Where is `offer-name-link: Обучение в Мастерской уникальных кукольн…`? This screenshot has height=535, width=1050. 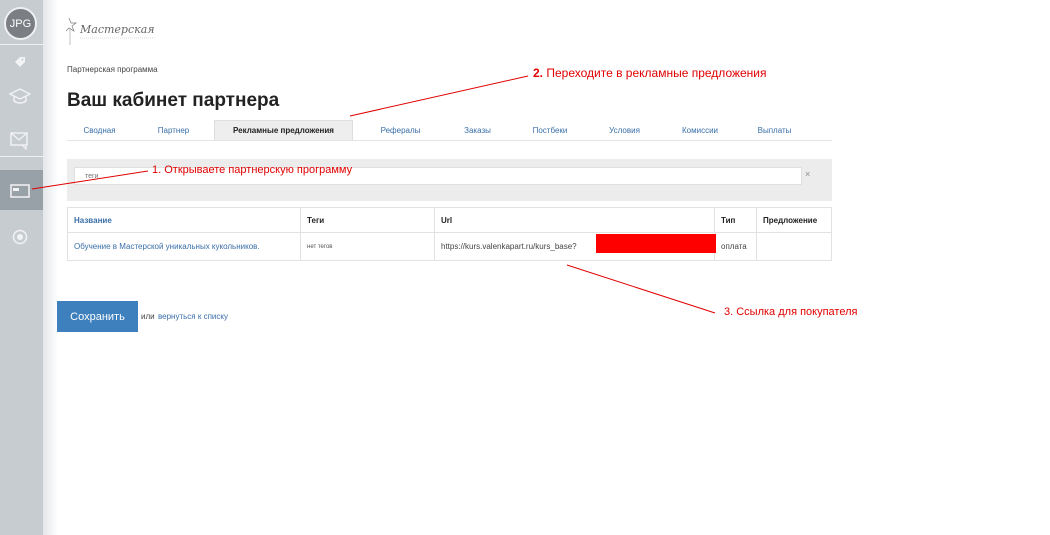
offer-name-link: Обучение в Мастерской уникальных кукольн… is located at coordinates (184, 246).